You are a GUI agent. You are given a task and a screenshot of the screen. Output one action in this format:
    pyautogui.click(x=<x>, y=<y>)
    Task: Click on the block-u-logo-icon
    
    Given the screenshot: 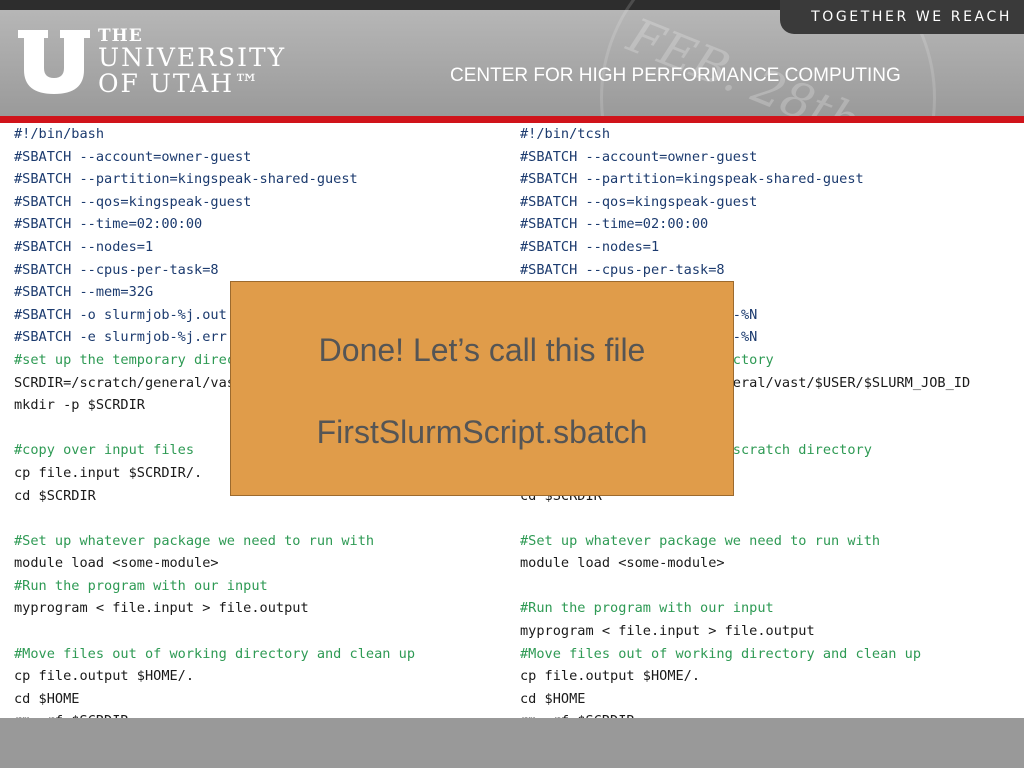 What is the action you would take?
    pyautogui.click(x=54, y=62)
    